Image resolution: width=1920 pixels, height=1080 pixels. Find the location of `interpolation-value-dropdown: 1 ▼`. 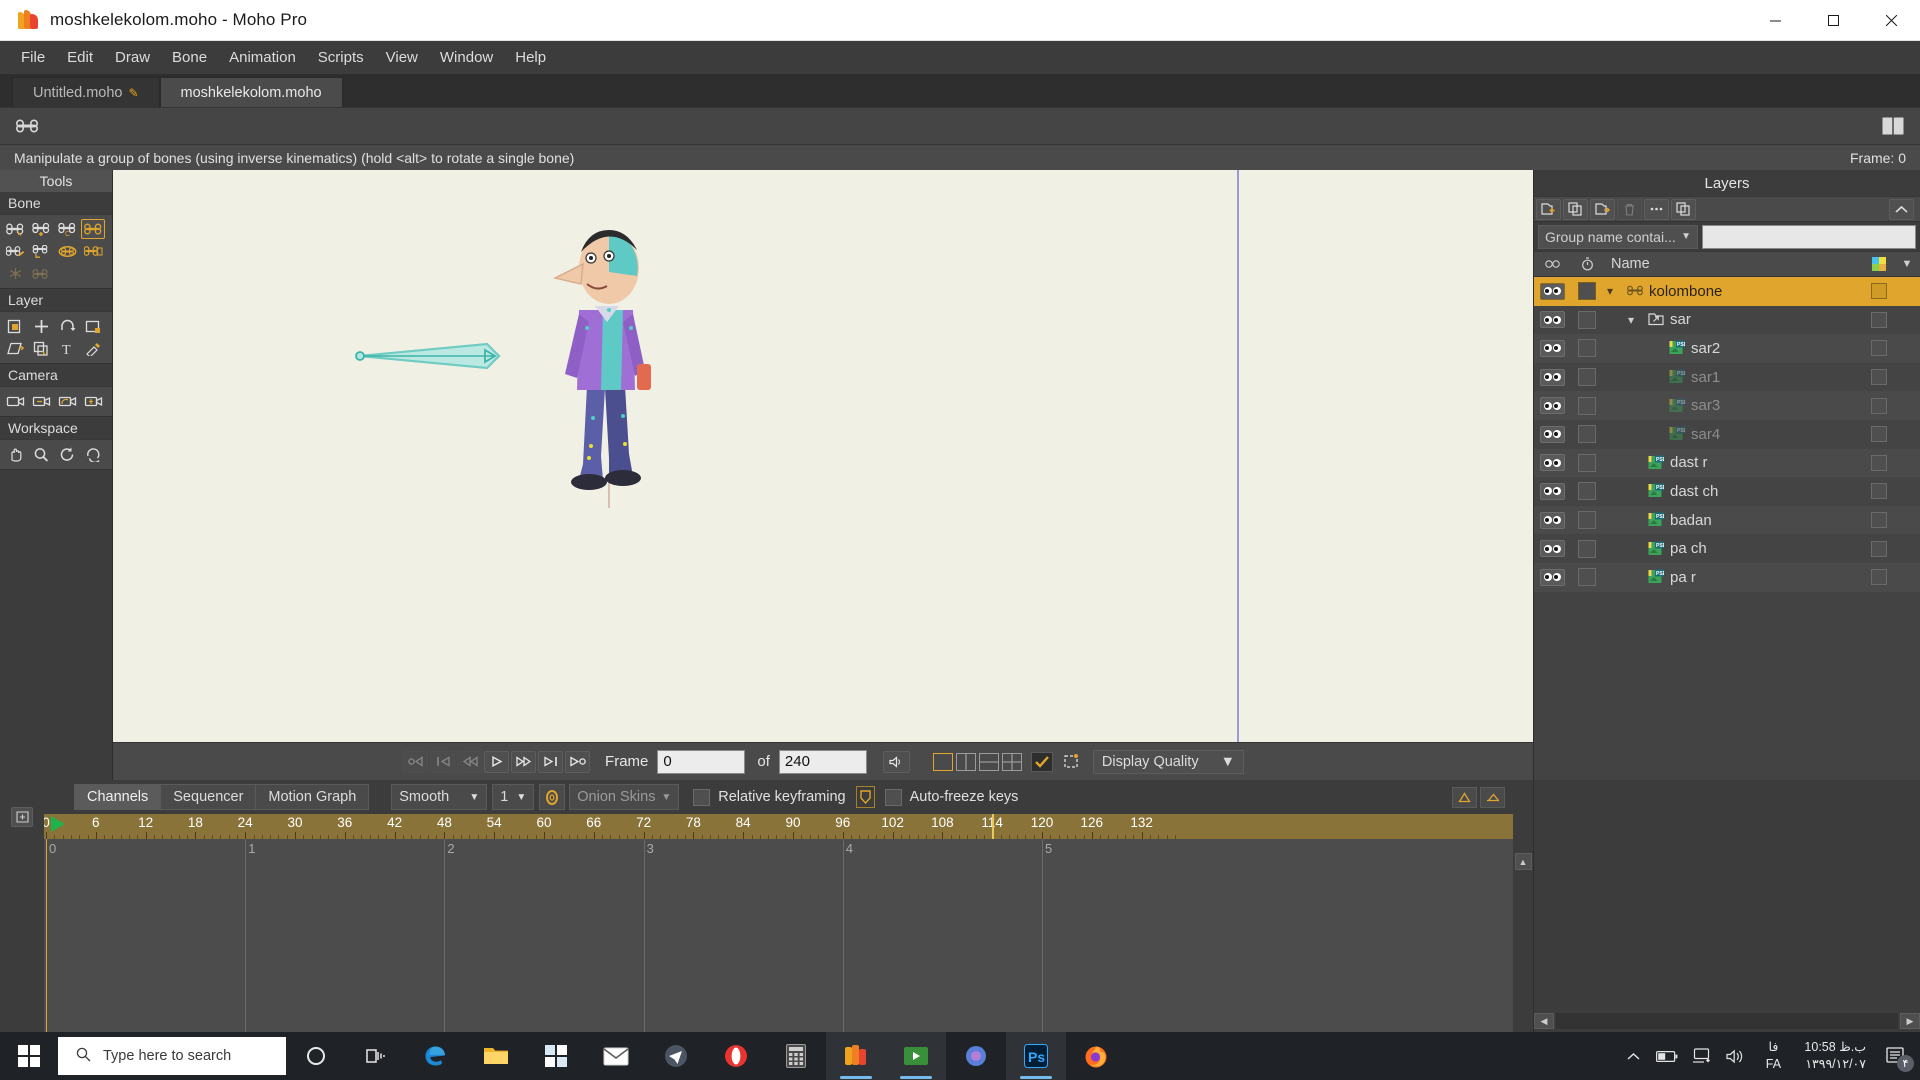

interpolation-value-dropdown: 1 ▼ is located at coordinates (513, 797).